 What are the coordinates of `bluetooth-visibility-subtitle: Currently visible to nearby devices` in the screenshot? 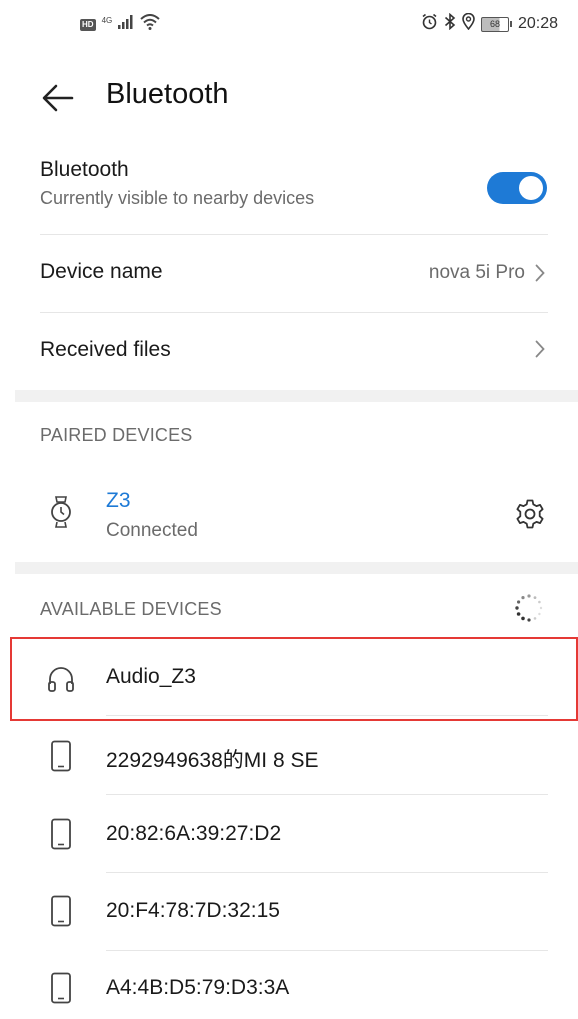 It's located at (177, 198).